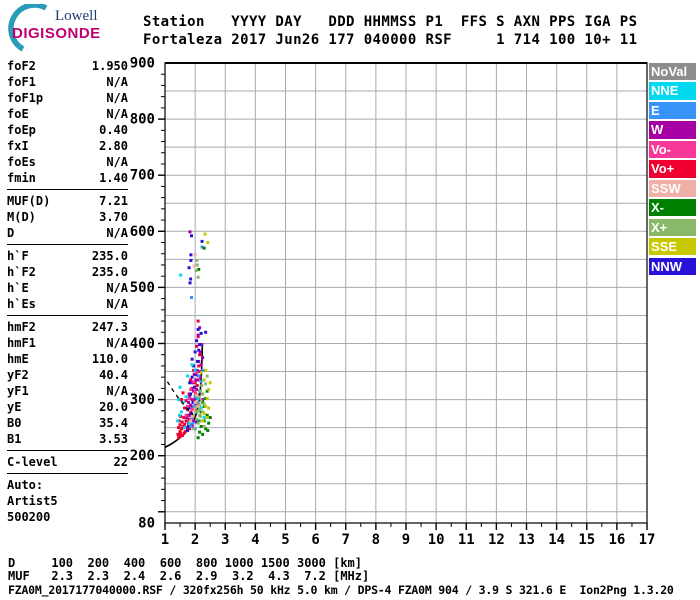 The image size is (700, 600). What do you see at coordinates (346, 540) in the screenshot?
I see `x-axis-tick-label: 7` at bounding box center [346, 540].